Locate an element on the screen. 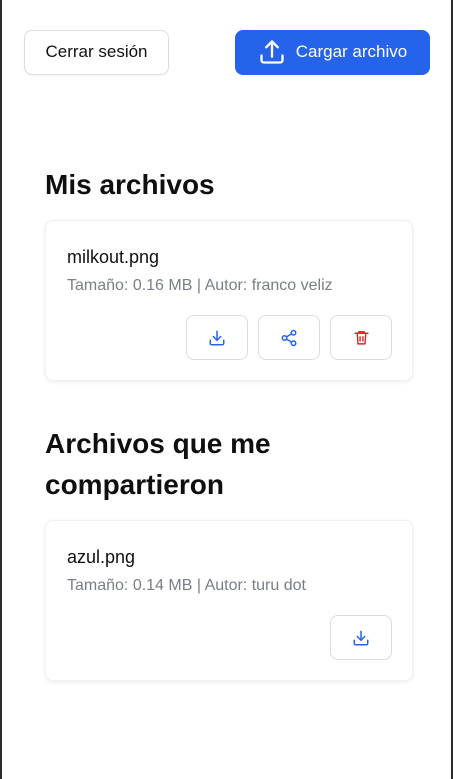 Image resolution: width=453 pixels, height=779 pixels. top-bar: Cerrar sesión Cargar archivo is located at coordinates (227, 52).